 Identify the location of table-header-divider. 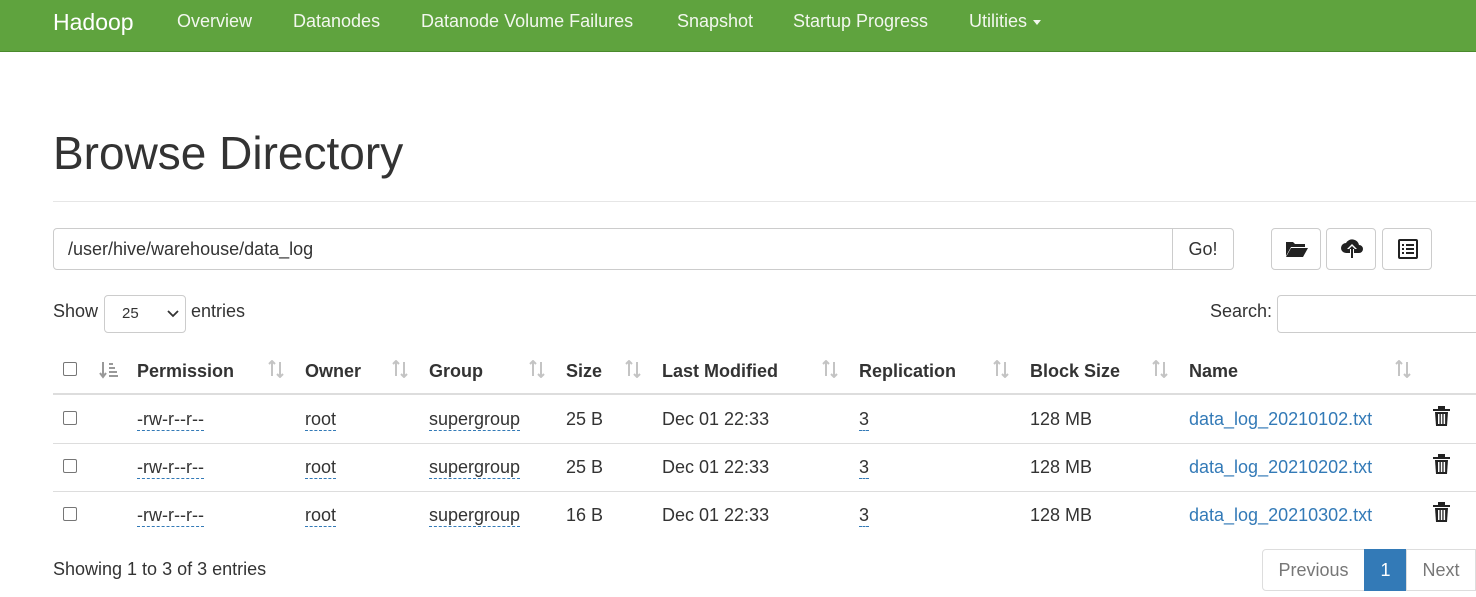
(764, 394).